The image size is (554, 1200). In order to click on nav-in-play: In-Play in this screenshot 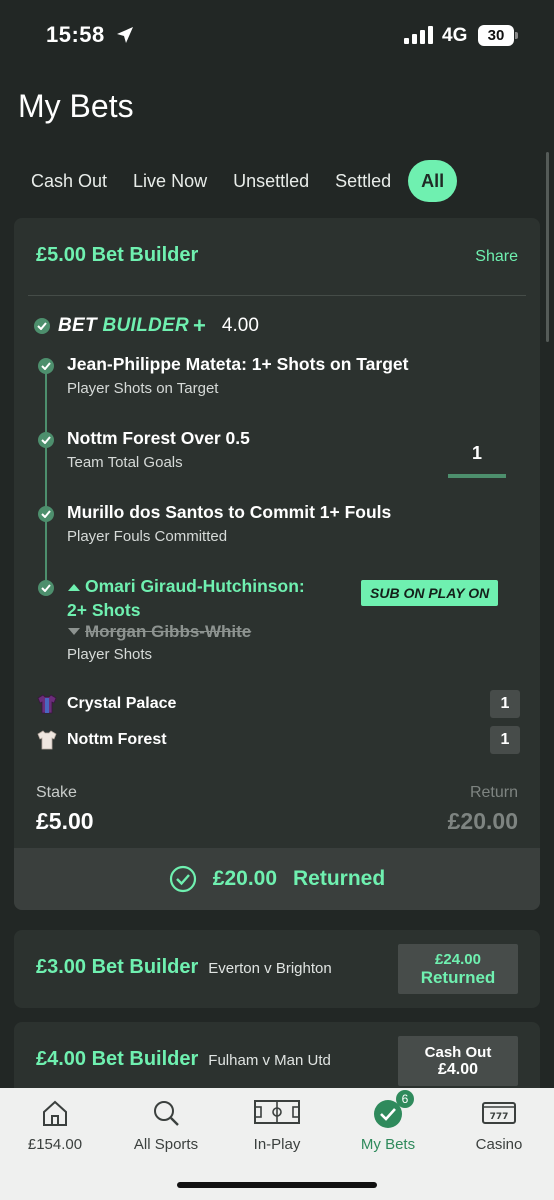, I will do `click(277, 1127)`.